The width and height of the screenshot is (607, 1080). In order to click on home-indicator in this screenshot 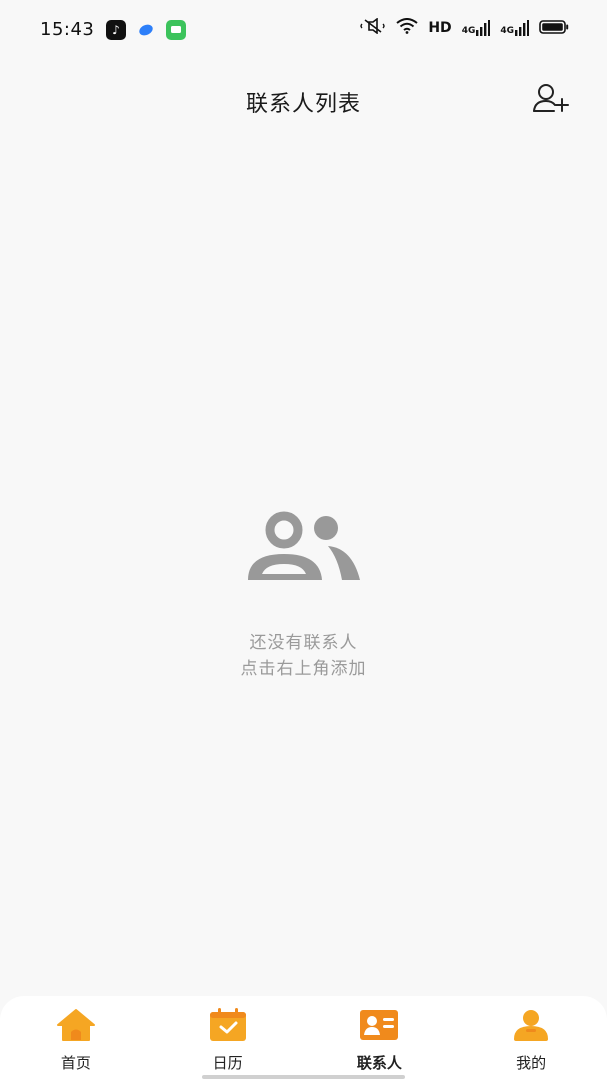, I will do `click(303, 1077)`.